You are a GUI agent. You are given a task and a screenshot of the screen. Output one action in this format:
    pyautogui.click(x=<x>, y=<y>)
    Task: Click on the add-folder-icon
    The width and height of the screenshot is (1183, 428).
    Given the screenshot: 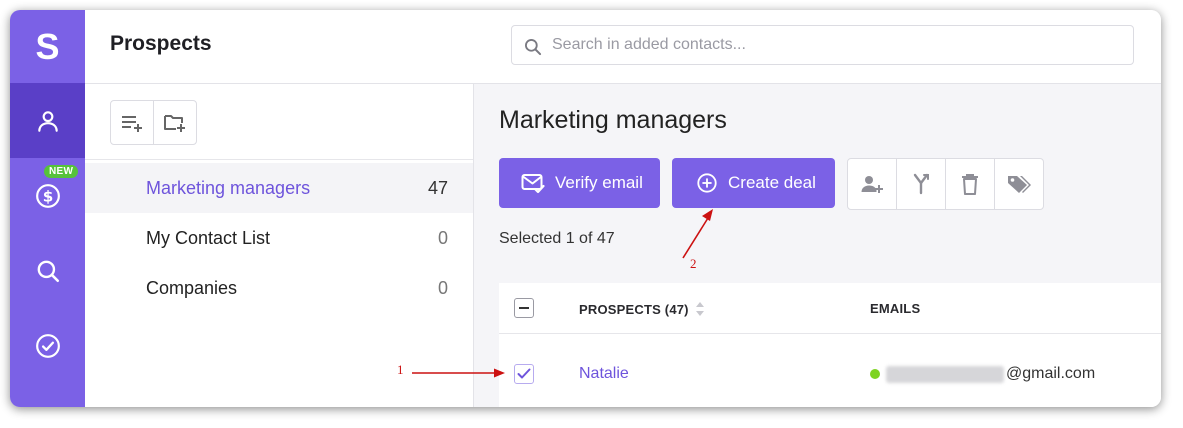 What is the action you would take?
    pyautogui.click(x=174, y=123)
    